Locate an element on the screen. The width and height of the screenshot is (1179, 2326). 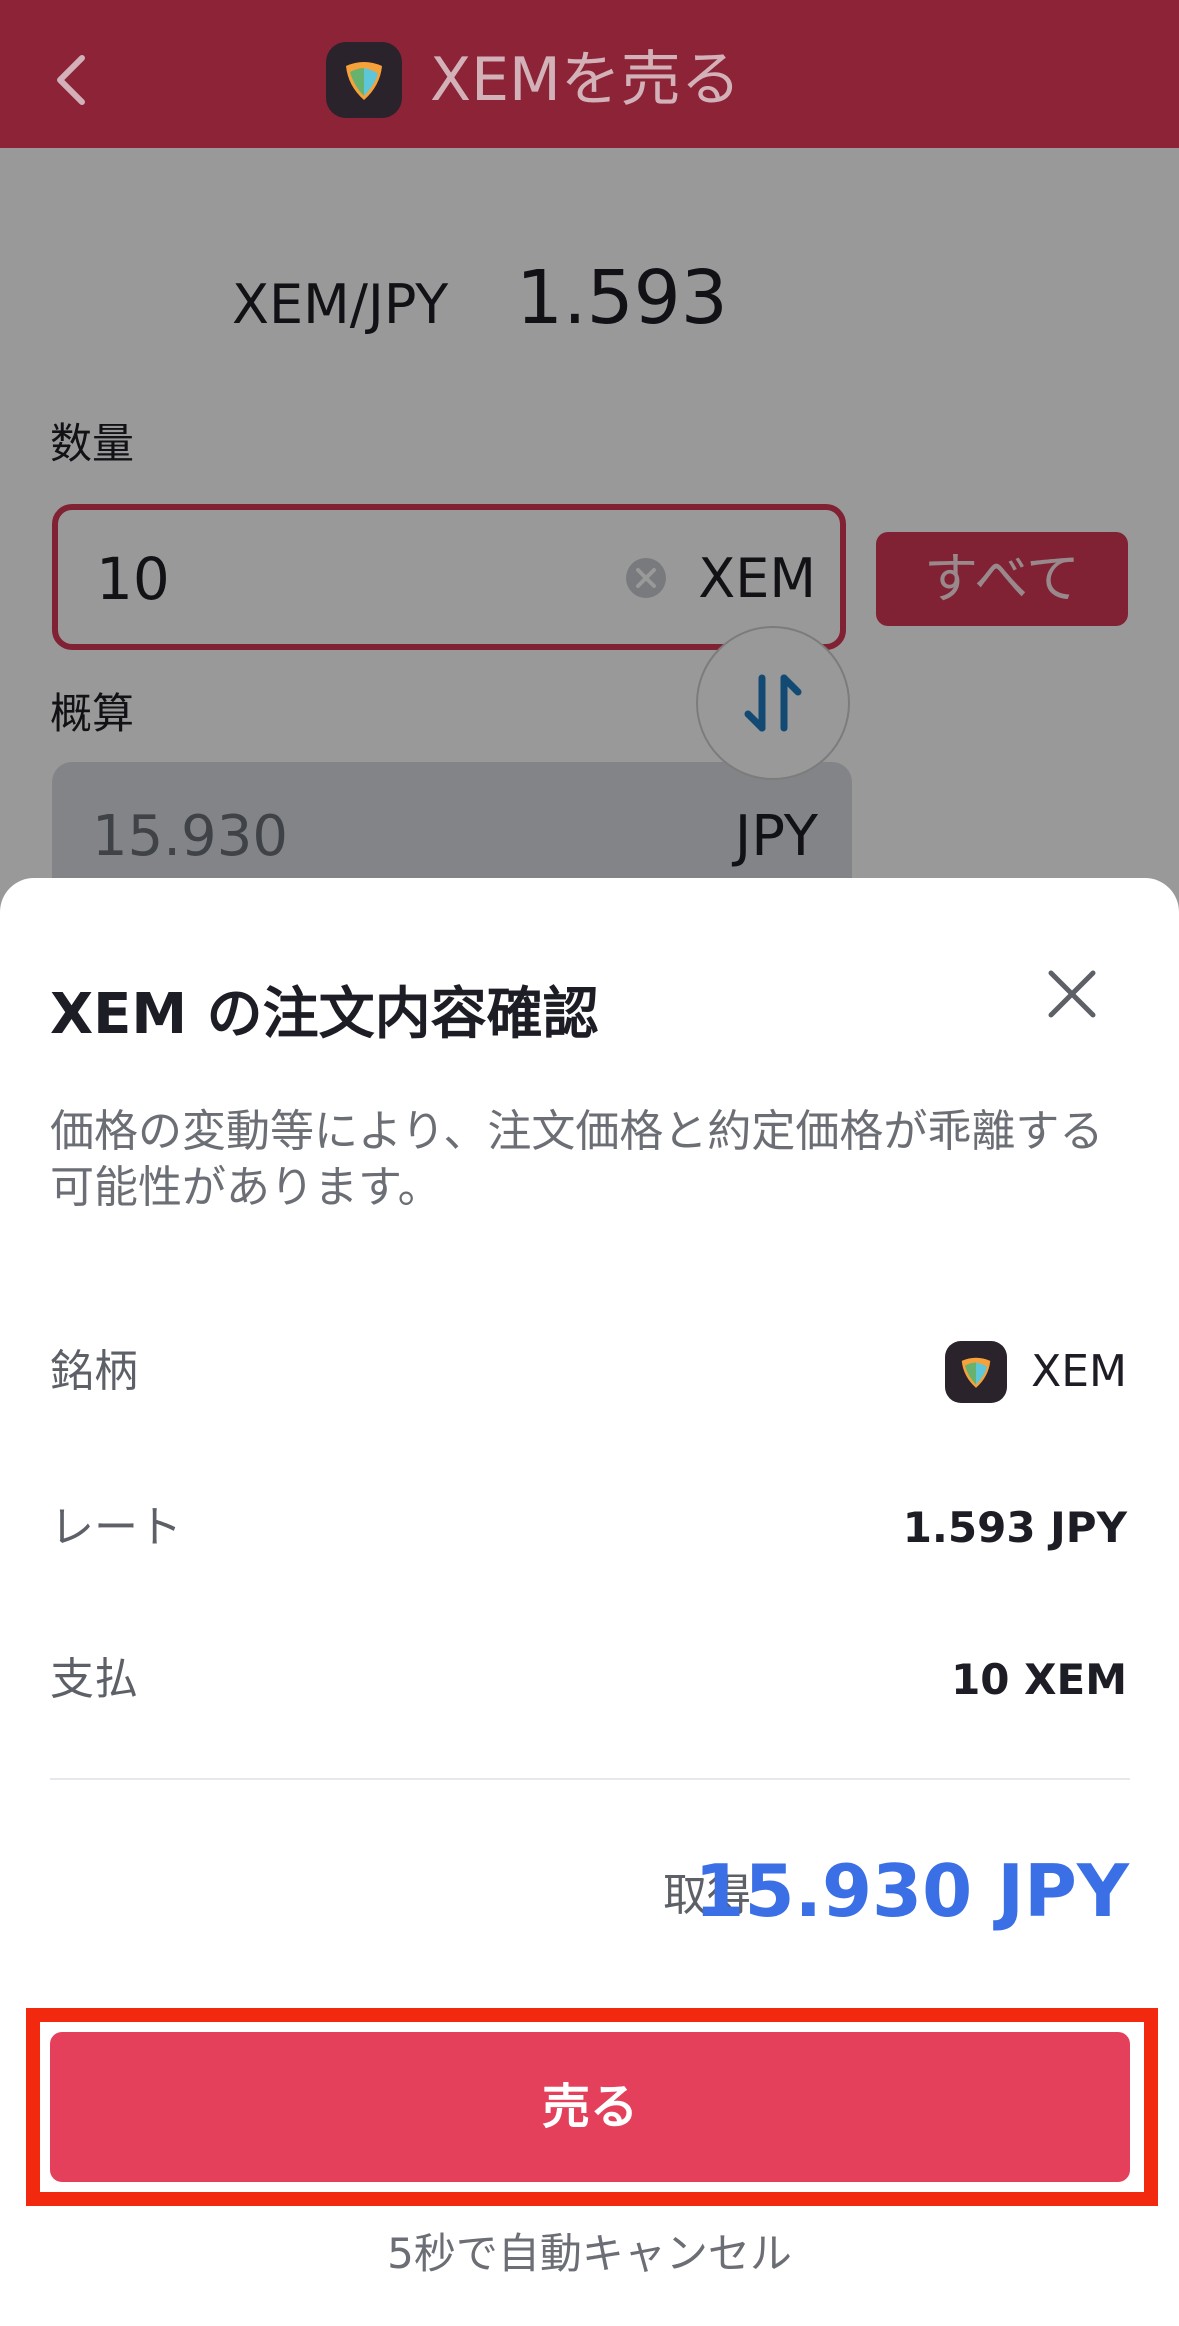
rate-value: 1.593 JPY is located at coordinates (1014, 1527).